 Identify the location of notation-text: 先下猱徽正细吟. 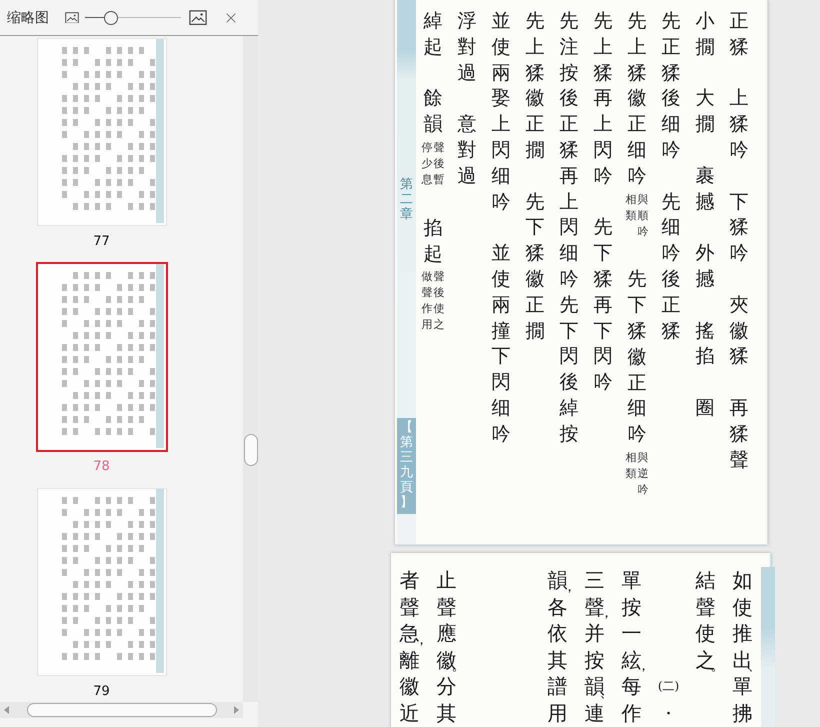
(637, 357).